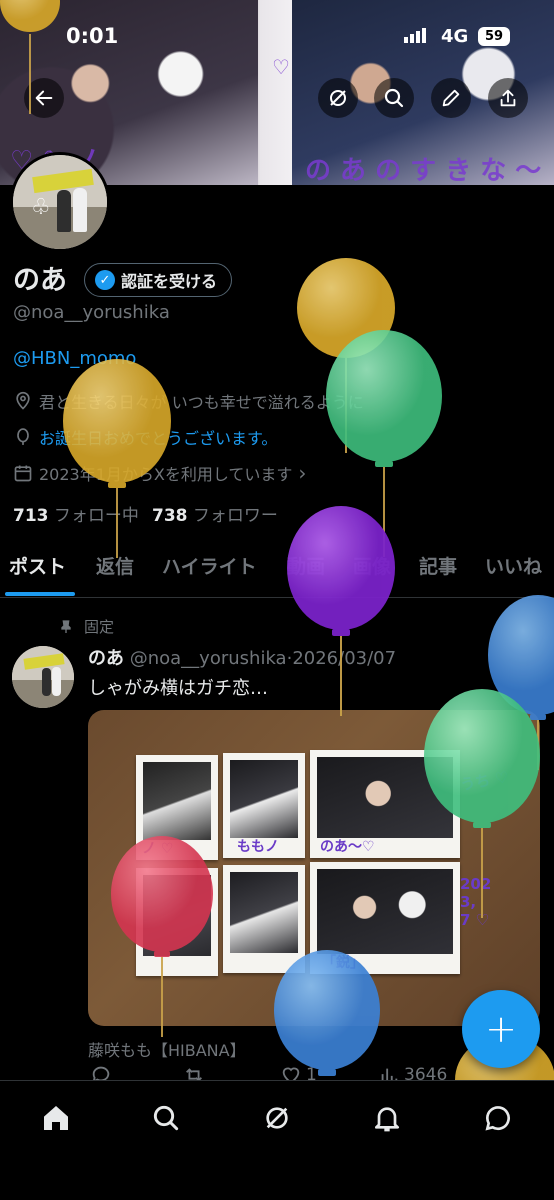 This screenshot has width=554, height=1200. I want to click on balloon-blue, so click(327, 1013).